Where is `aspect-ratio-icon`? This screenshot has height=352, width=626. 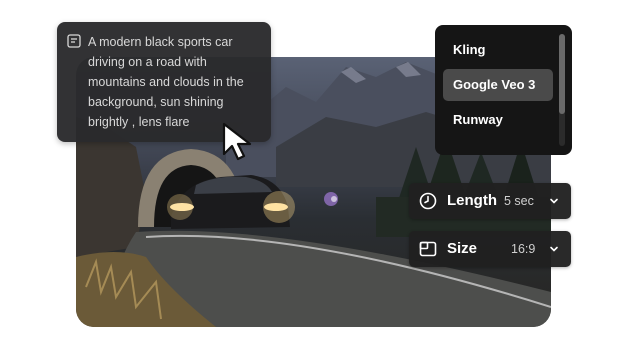
aspect-ratio-icon is located at coordinates (428, 249).